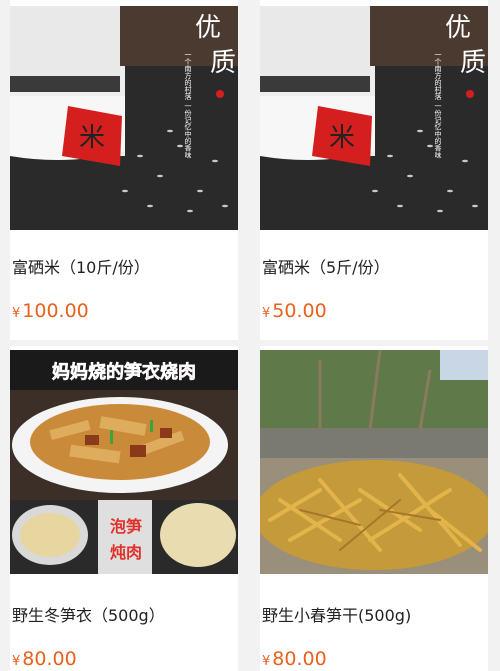  I want to click on price-amount: 50.00, so click(299, 311).